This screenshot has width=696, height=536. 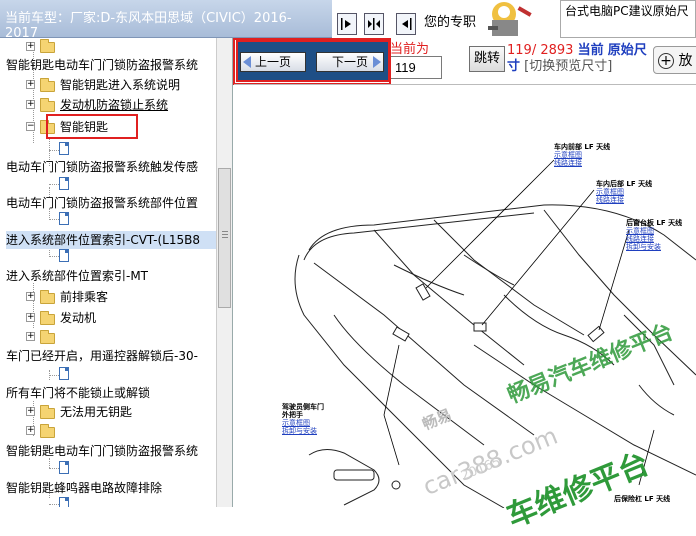 What do you see at coordinates (96, 412) in the screenshot?
I see `tree-item-label: 无法用无钥匙` at bounding box center [96, 412].